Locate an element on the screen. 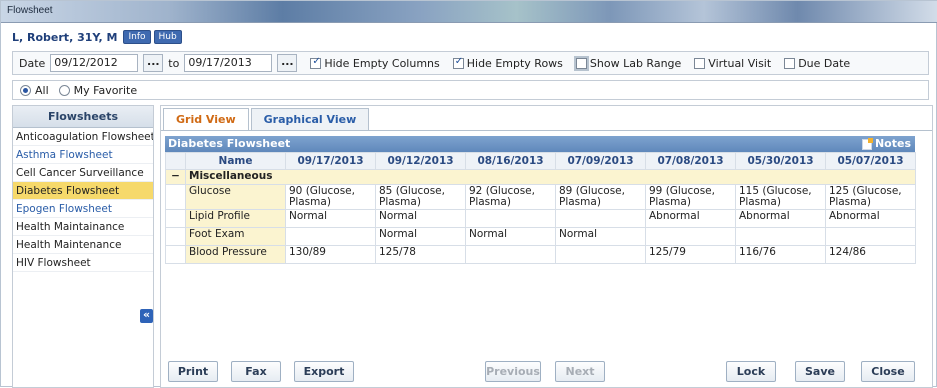  all-radio is located at coordinates (25, 90).